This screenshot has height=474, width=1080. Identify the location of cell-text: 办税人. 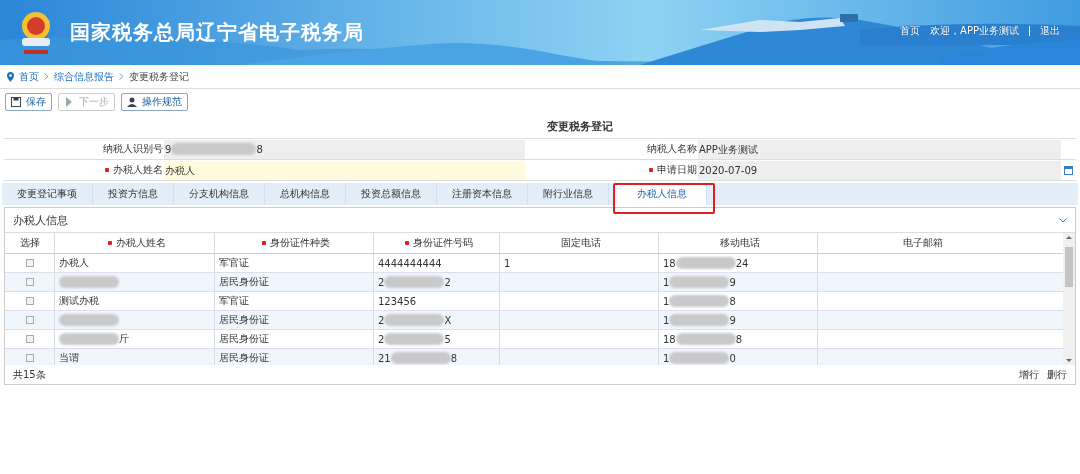
(74, 263).